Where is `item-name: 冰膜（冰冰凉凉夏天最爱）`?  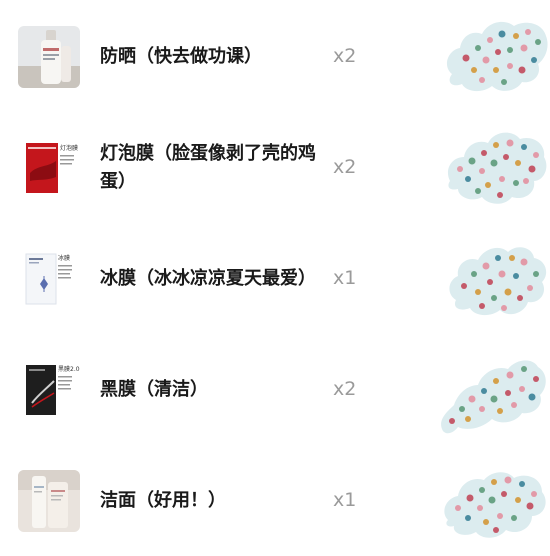 item-name: 冰膜（冰冰凉凉夏天最爱） is located at coordinates (208, 278).